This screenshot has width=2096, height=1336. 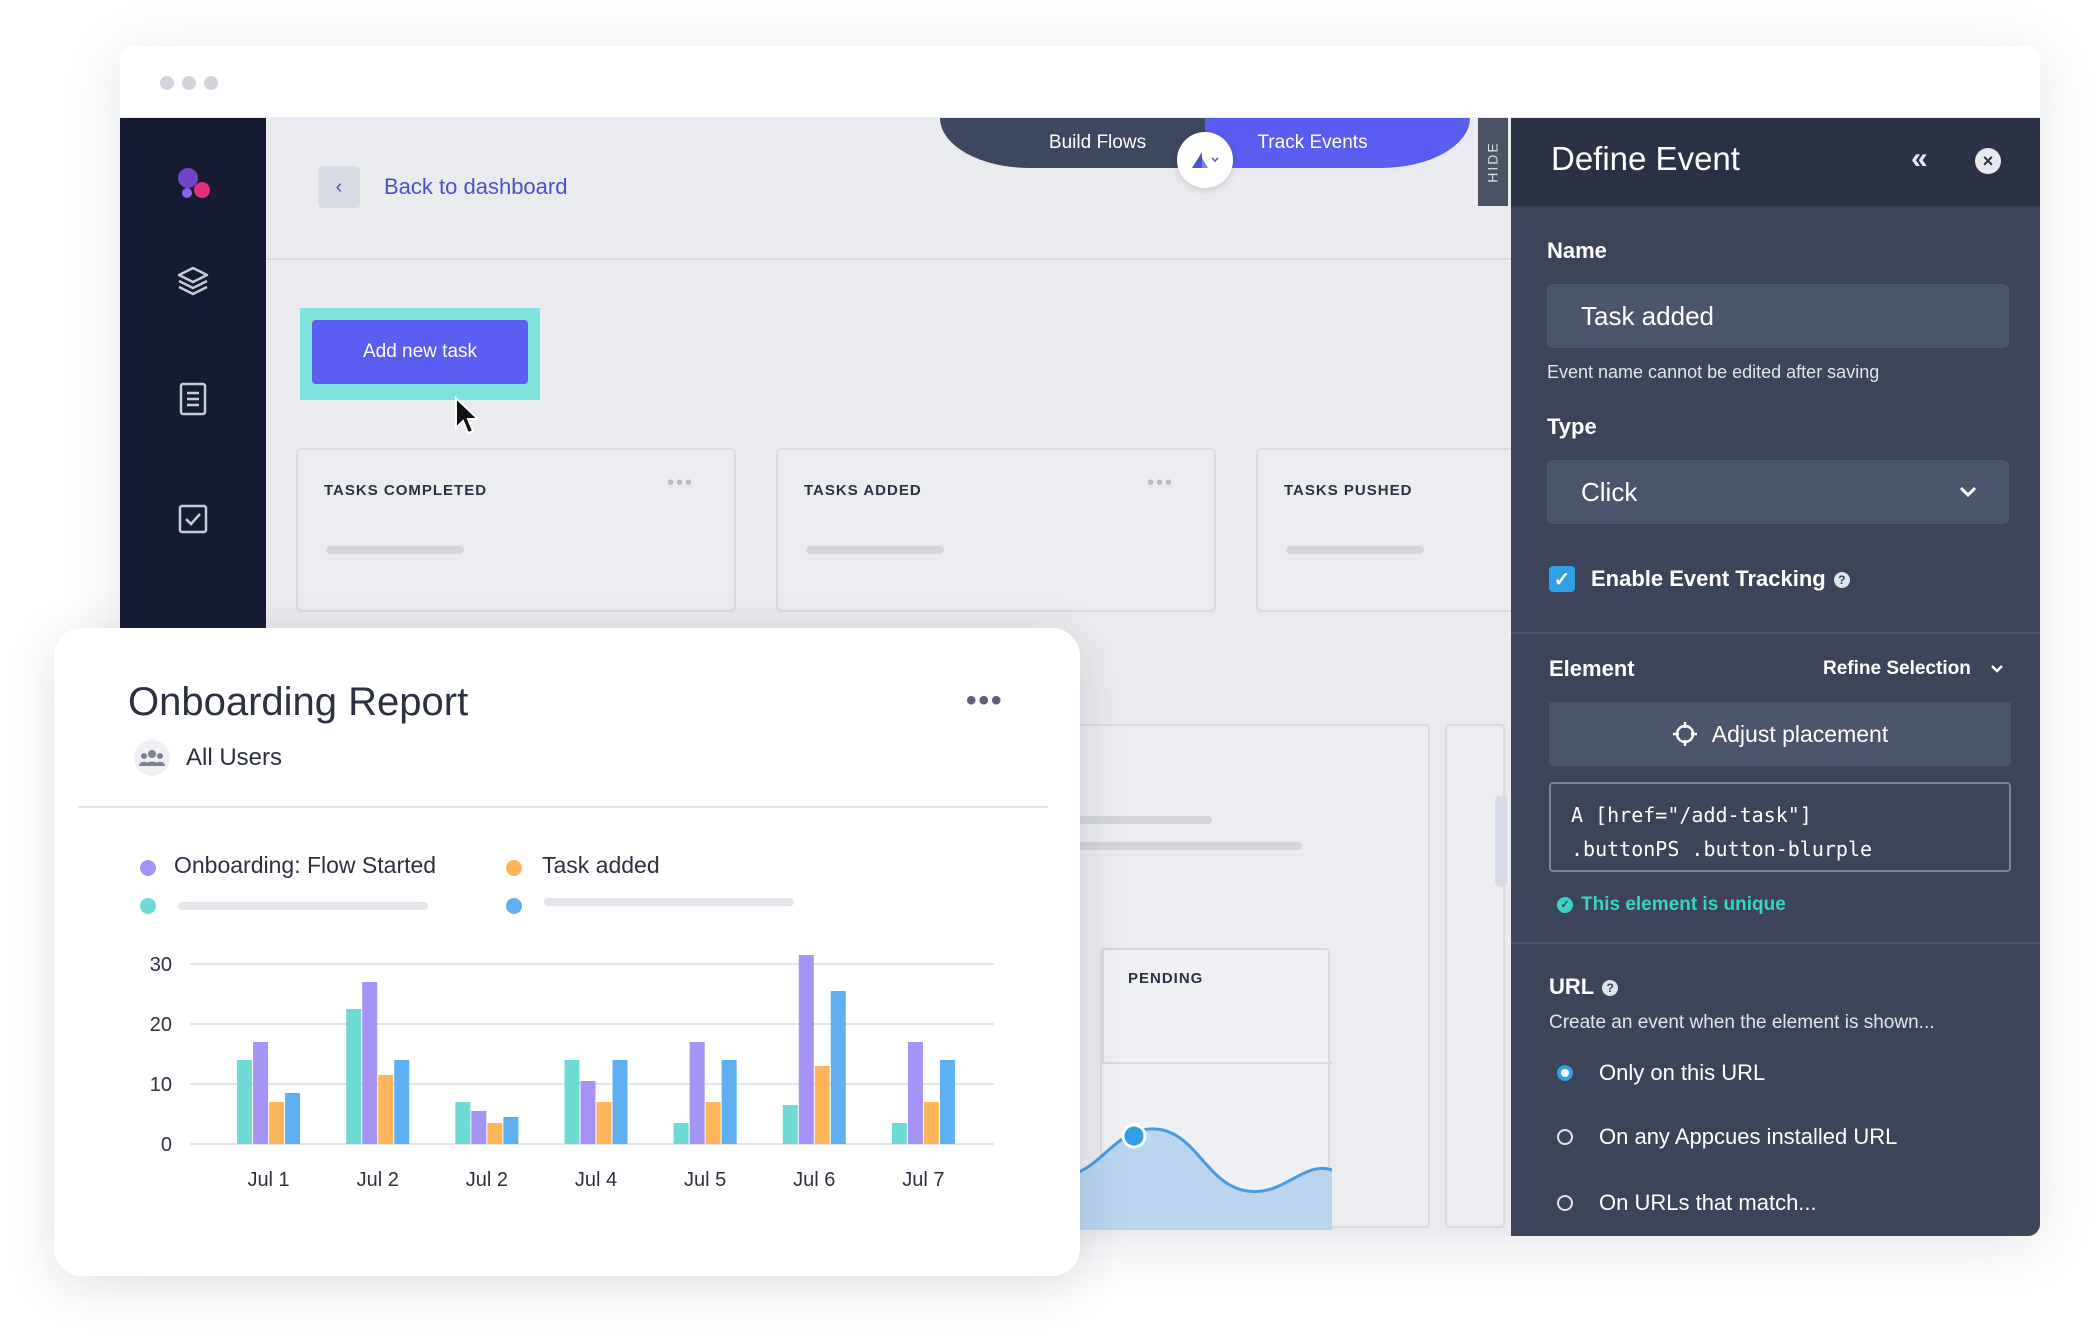 What do you see at coordinates (193, 519) in the screenshot?
I see `checklist-icon` at bounding box center [193, 519].